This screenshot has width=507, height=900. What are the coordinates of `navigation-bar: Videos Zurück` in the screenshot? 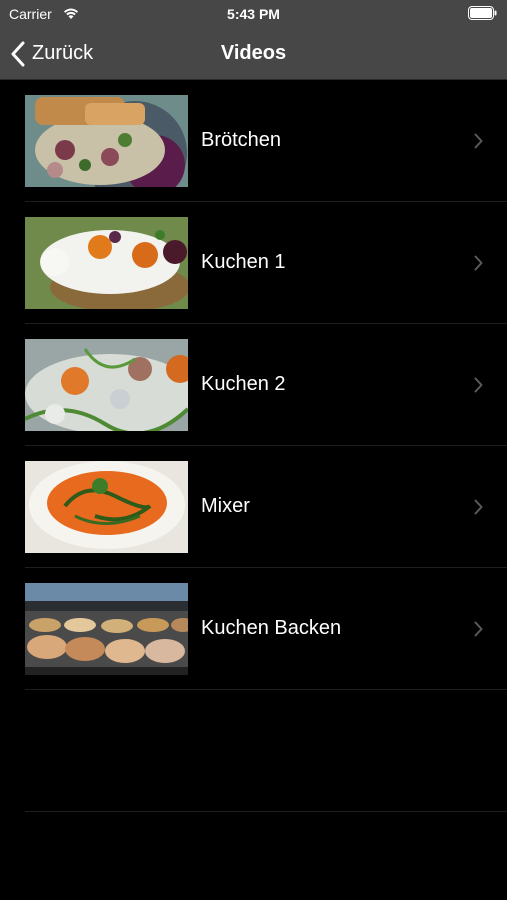 It's located at (253, 54).